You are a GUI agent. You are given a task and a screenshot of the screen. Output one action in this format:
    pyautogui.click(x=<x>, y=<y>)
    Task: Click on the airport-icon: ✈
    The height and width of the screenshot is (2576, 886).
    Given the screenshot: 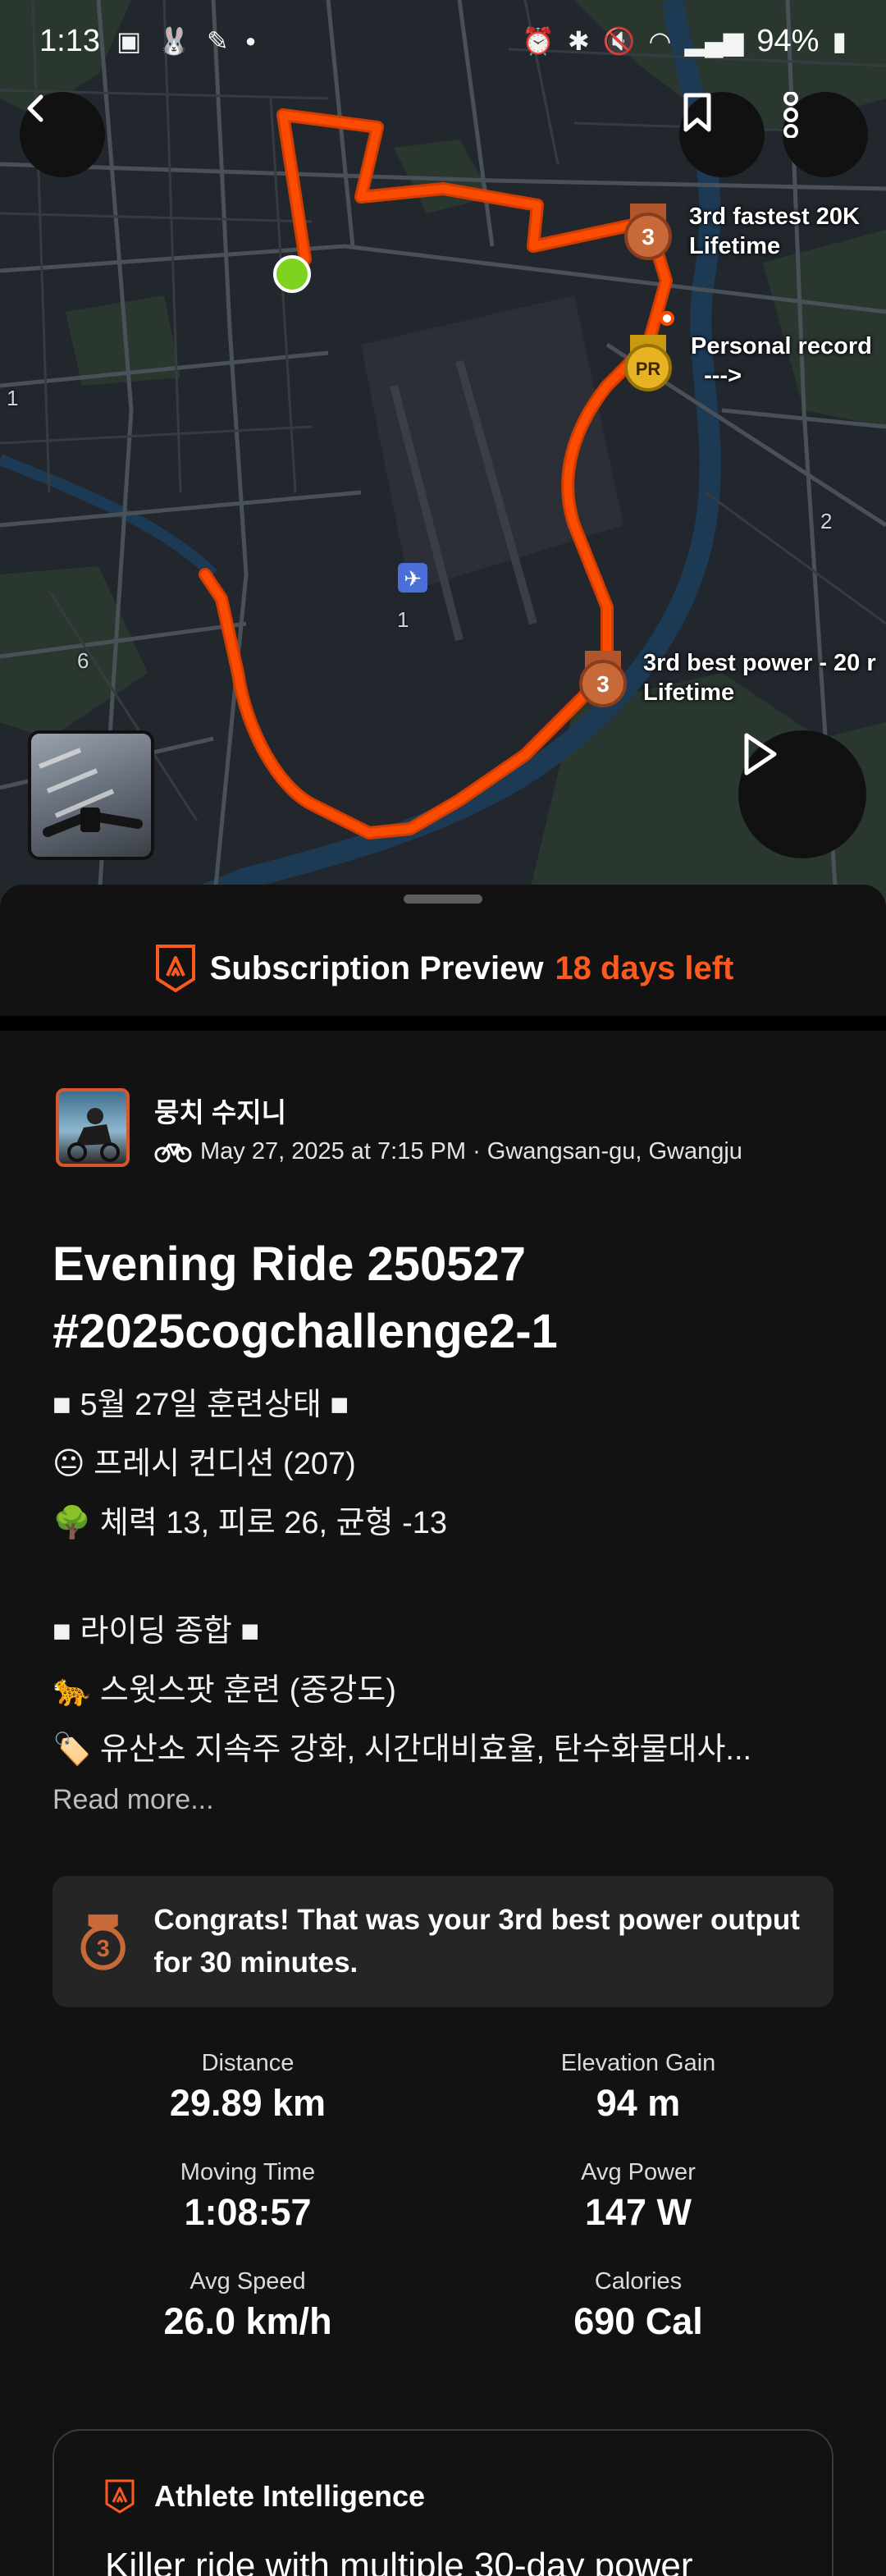 What is the action you would take?
    pyautogui.click(x=413, y=578)
    